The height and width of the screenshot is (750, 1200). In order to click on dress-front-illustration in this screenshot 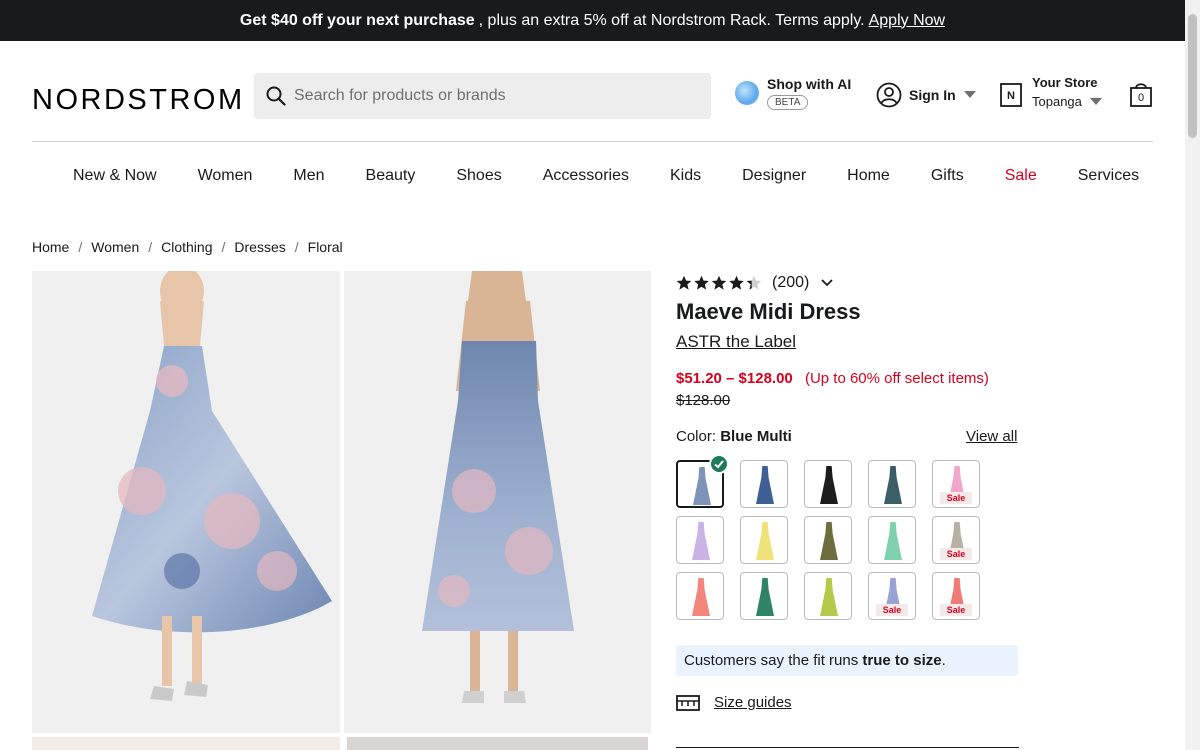, I will do `click(212, 486)`.